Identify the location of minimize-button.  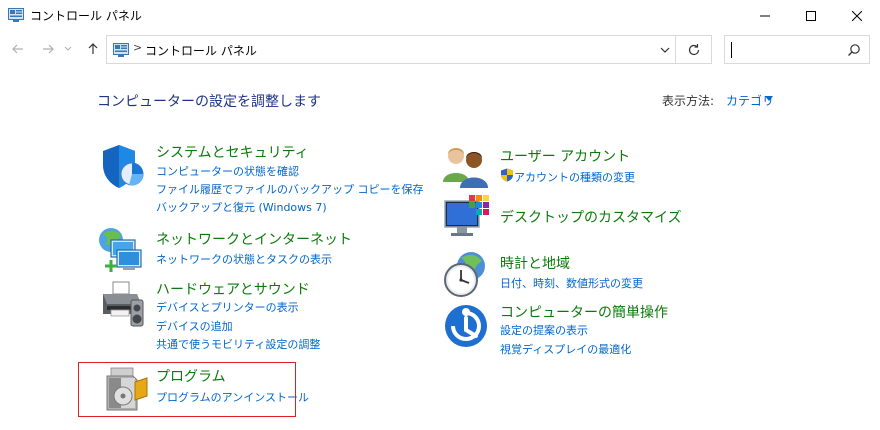
(765, 15).